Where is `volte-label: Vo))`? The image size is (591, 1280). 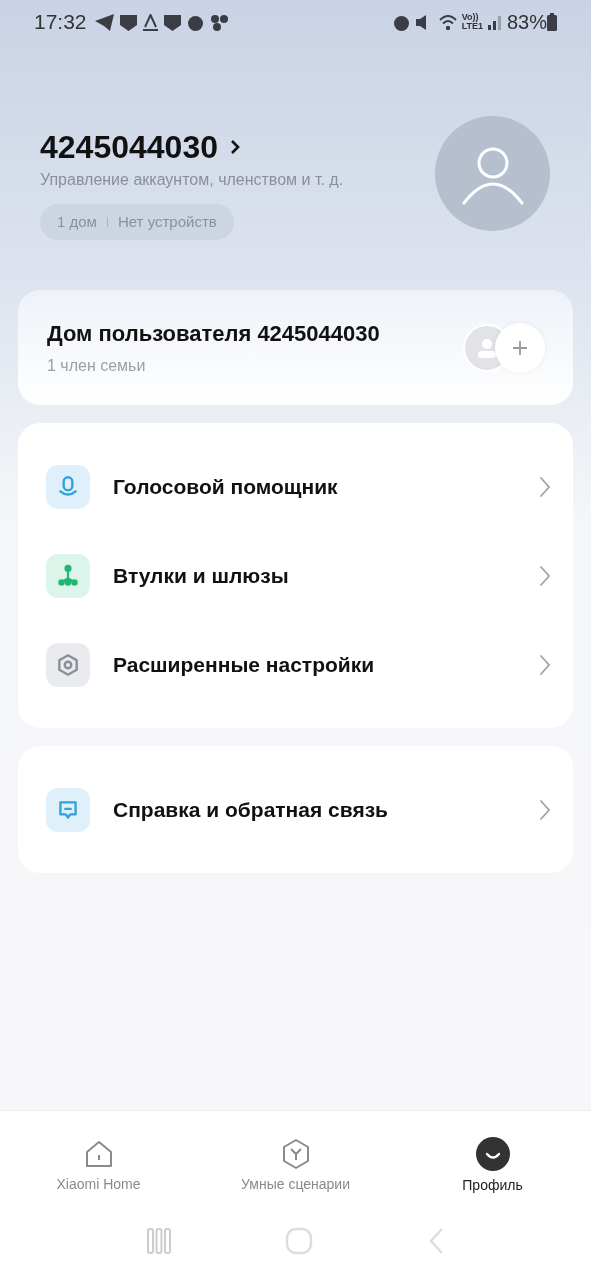 volte-label: Vo)) is located at coordinates (470, 17).